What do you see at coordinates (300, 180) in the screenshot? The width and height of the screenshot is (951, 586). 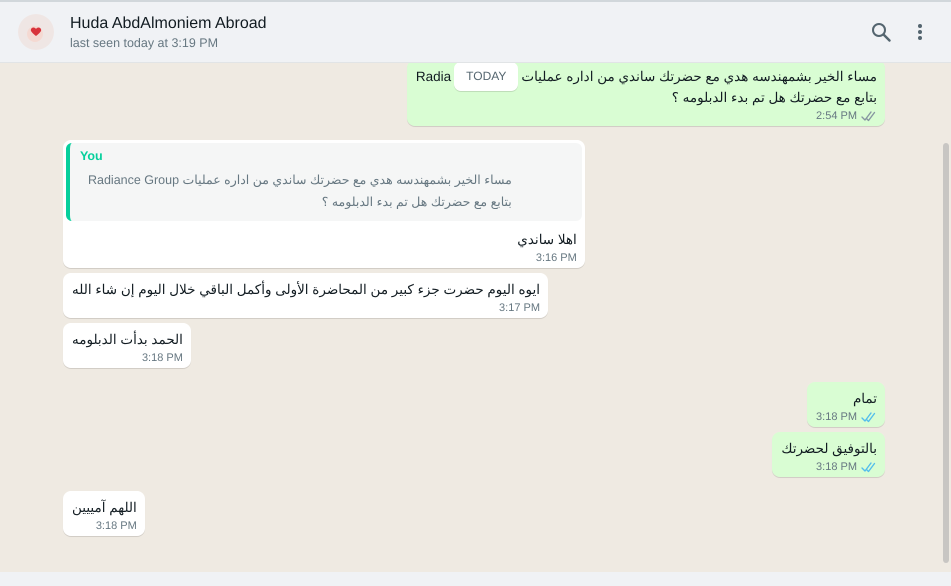 I see `quote-text: مساء الخير بشمهندسه هدي مع حضرتك ساندي من اداره عمليات Radiance Group` at bounding box center [300, 180].